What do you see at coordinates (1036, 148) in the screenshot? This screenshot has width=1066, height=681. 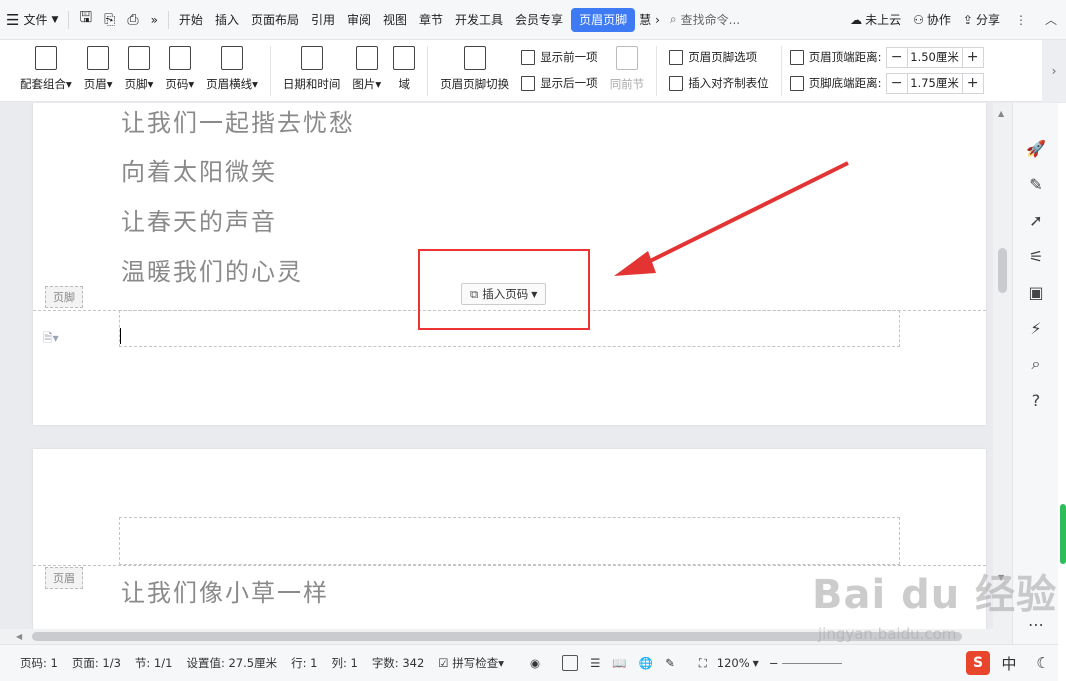 I see `rocket-icon: 🚀` at bounding box center [1036, 148].